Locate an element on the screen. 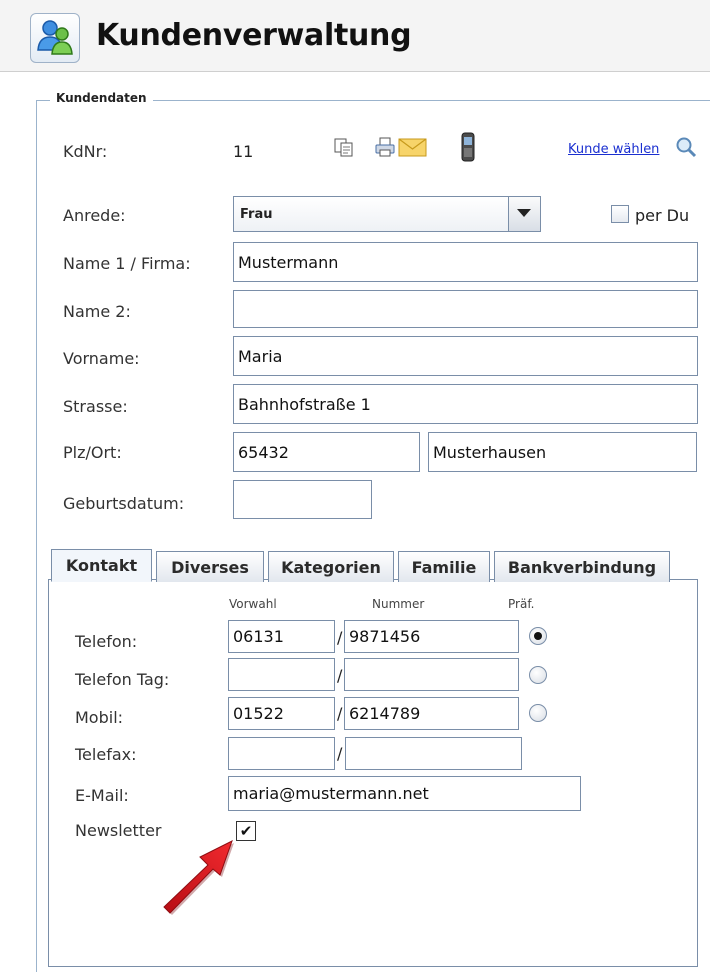 Image resolution: width=710 pixels, height=972 pixels. mobile-preferred-radio is located at coordinates (538, 713).